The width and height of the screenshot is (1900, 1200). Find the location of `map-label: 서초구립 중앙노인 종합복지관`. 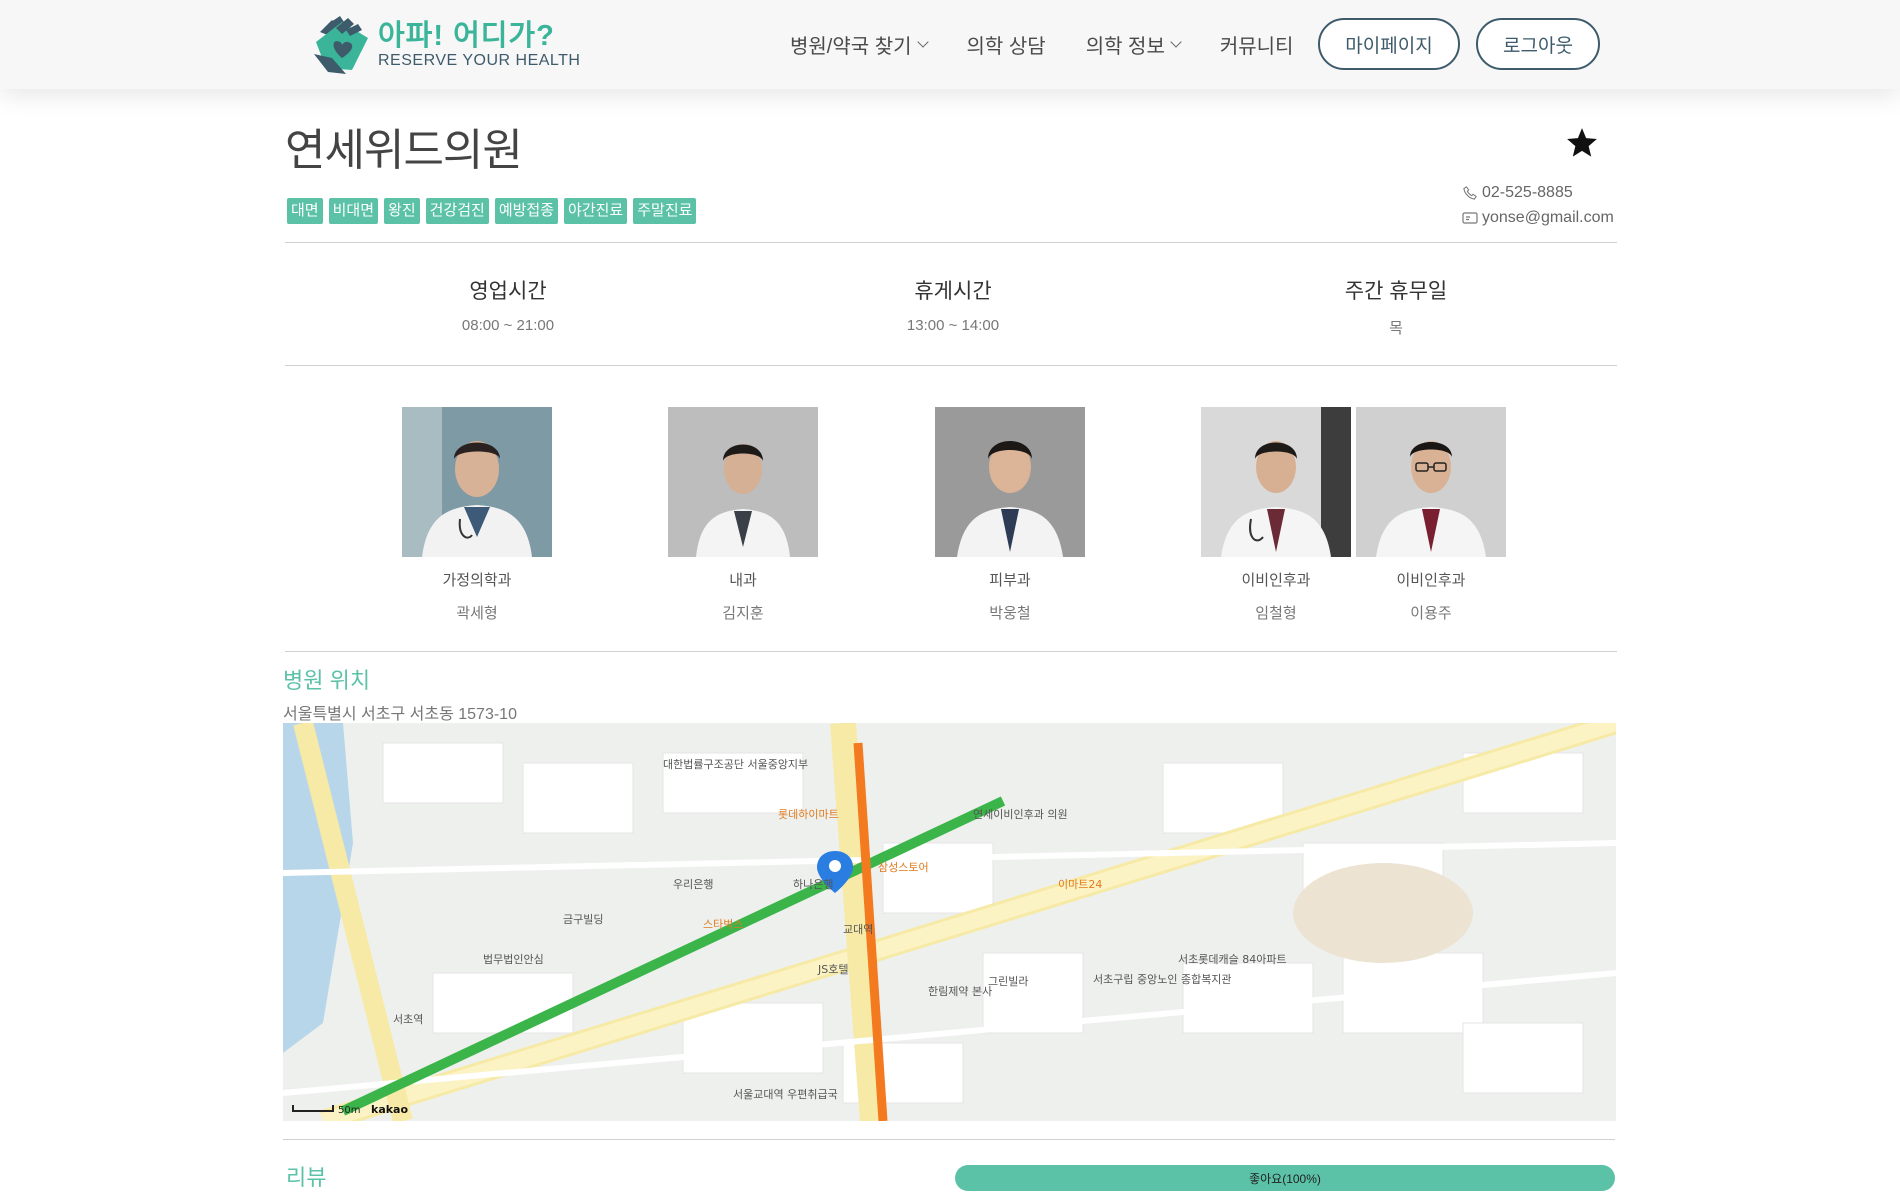

map-label: 서초구립 중앙노인 종합복지관 is located at coordinates (1162, 979).